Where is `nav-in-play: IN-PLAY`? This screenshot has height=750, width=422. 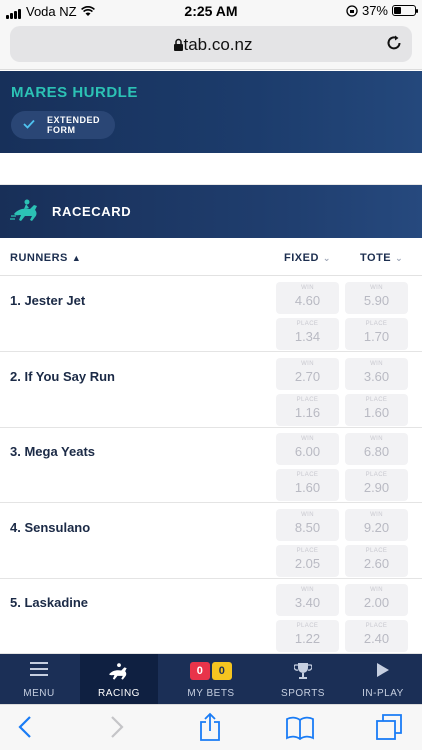 nav-in-play: IN-PLAY is located at coordinates (383, 679).